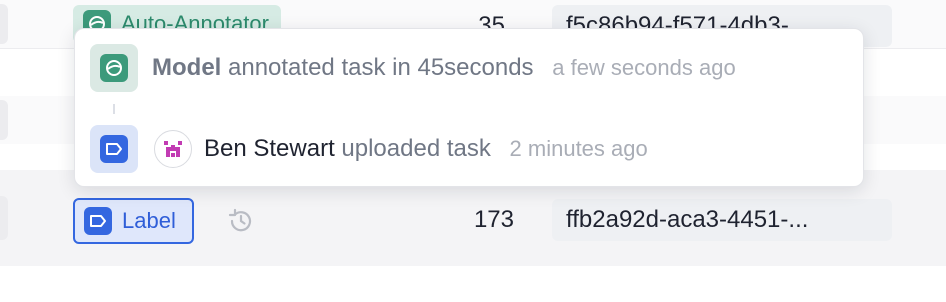  Describe the element at coordinates (173, 149) in the screenshot. I see `avatar` at that location.